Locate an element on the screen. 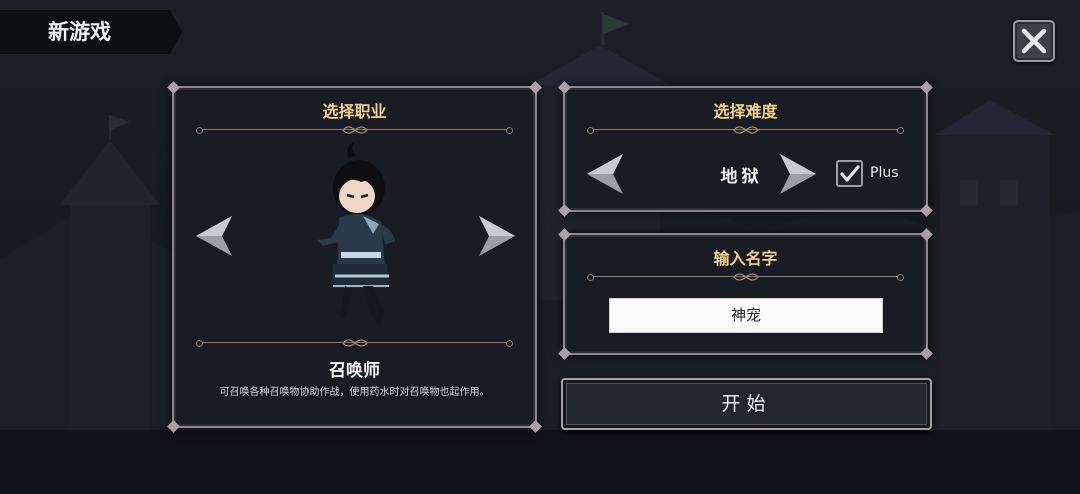 The image size is (1080, 494). summoner-character-portrait is located at coordinates (356, 233).